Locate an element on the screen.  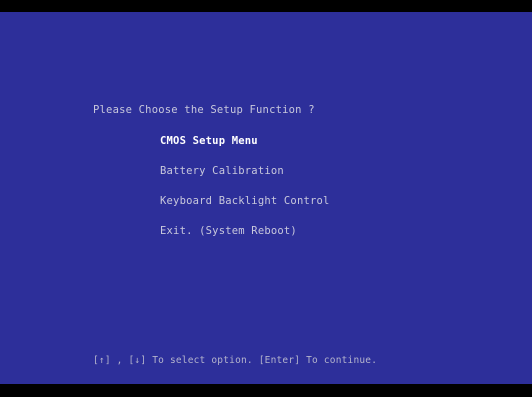
menu-item-battery-calibration: Battery Calibration is located at coordinates (245, 171).